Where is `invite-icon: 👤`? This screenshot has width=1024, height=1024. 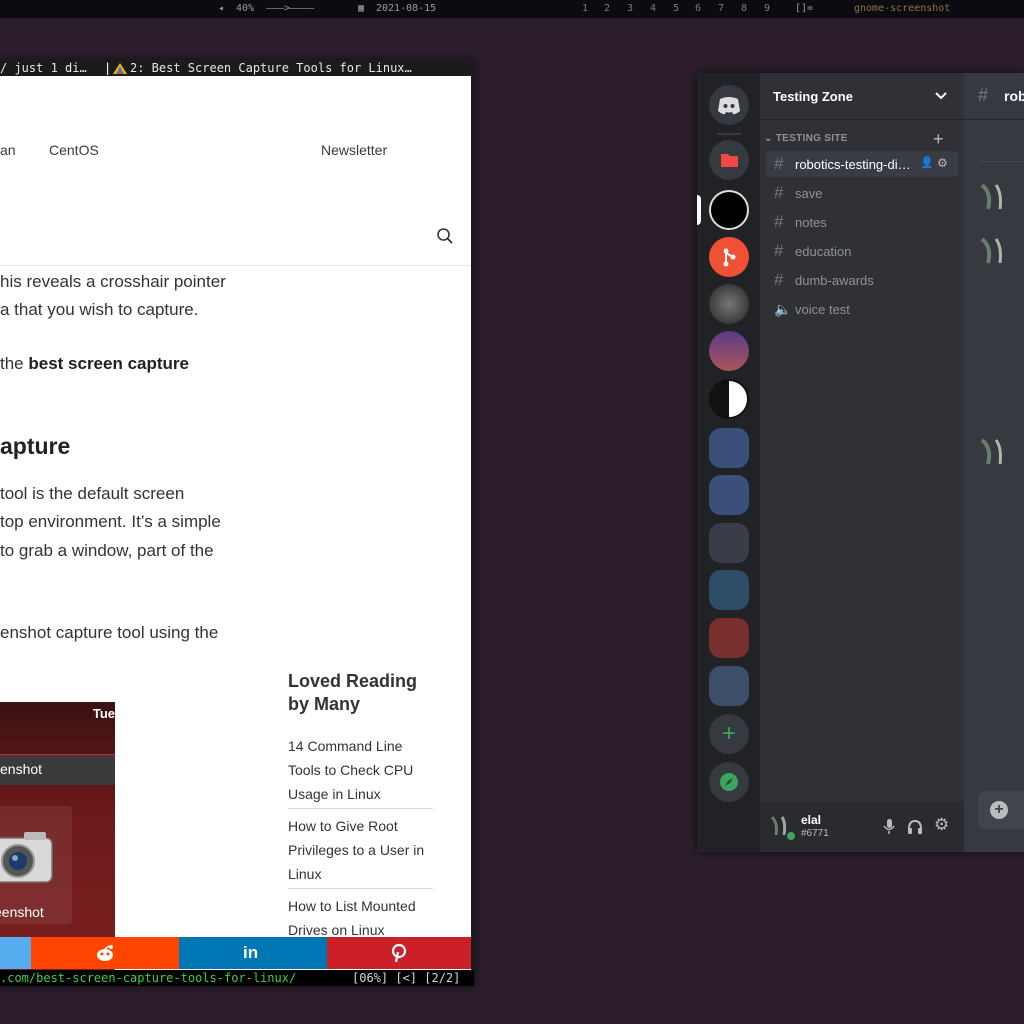
invite-icon: 👤 is located at coordinates (927, 162).